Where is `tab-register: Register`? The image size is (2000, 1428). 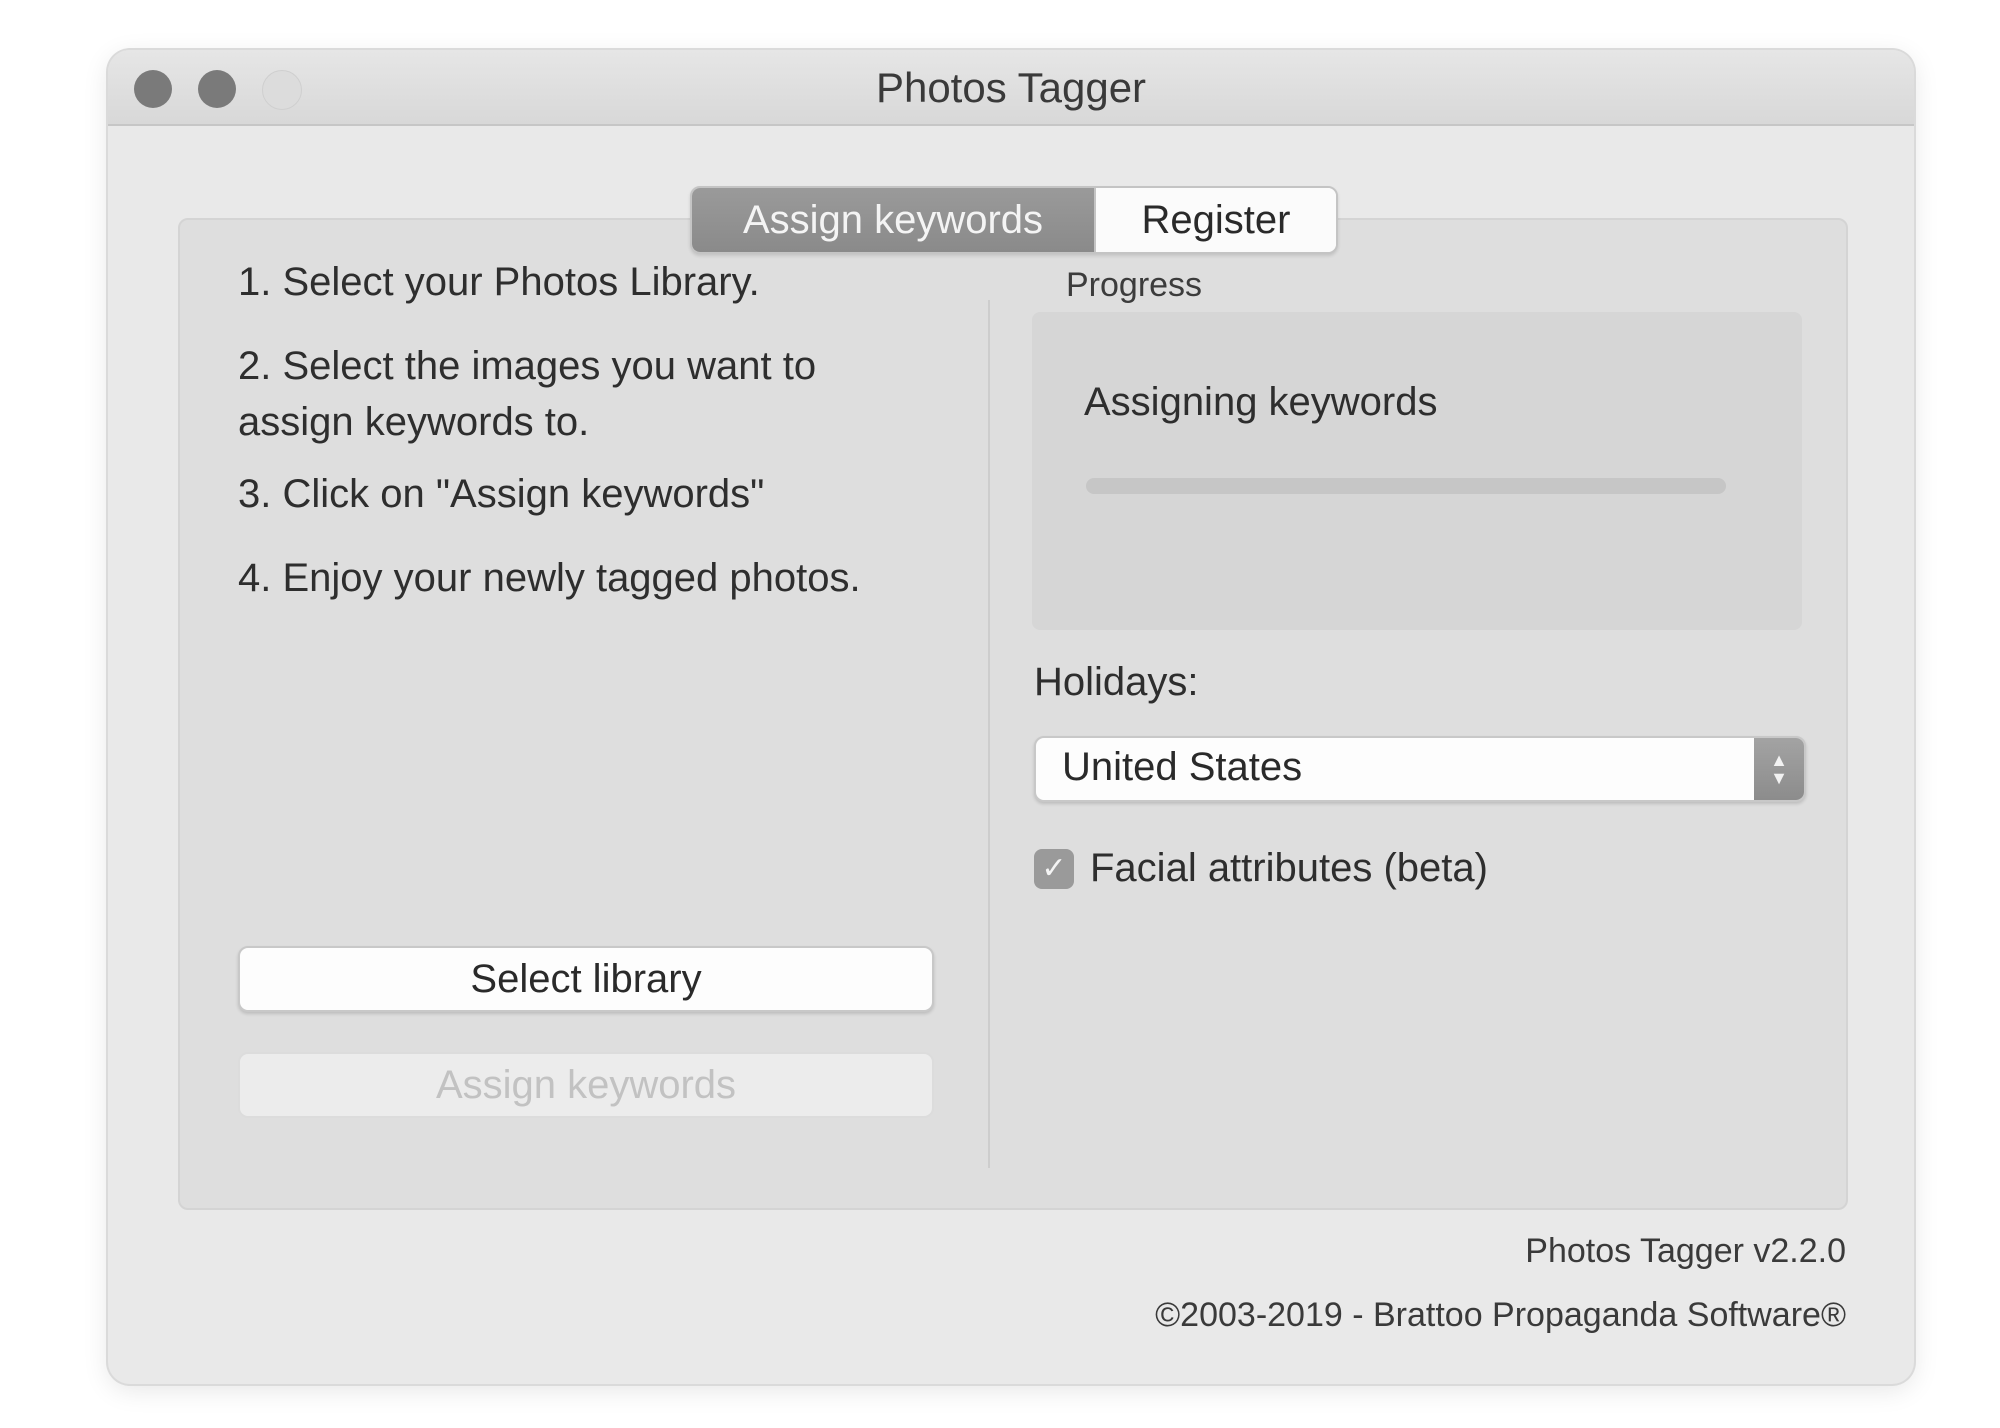 tab-register: Register is located at coordinates (1215, 220).